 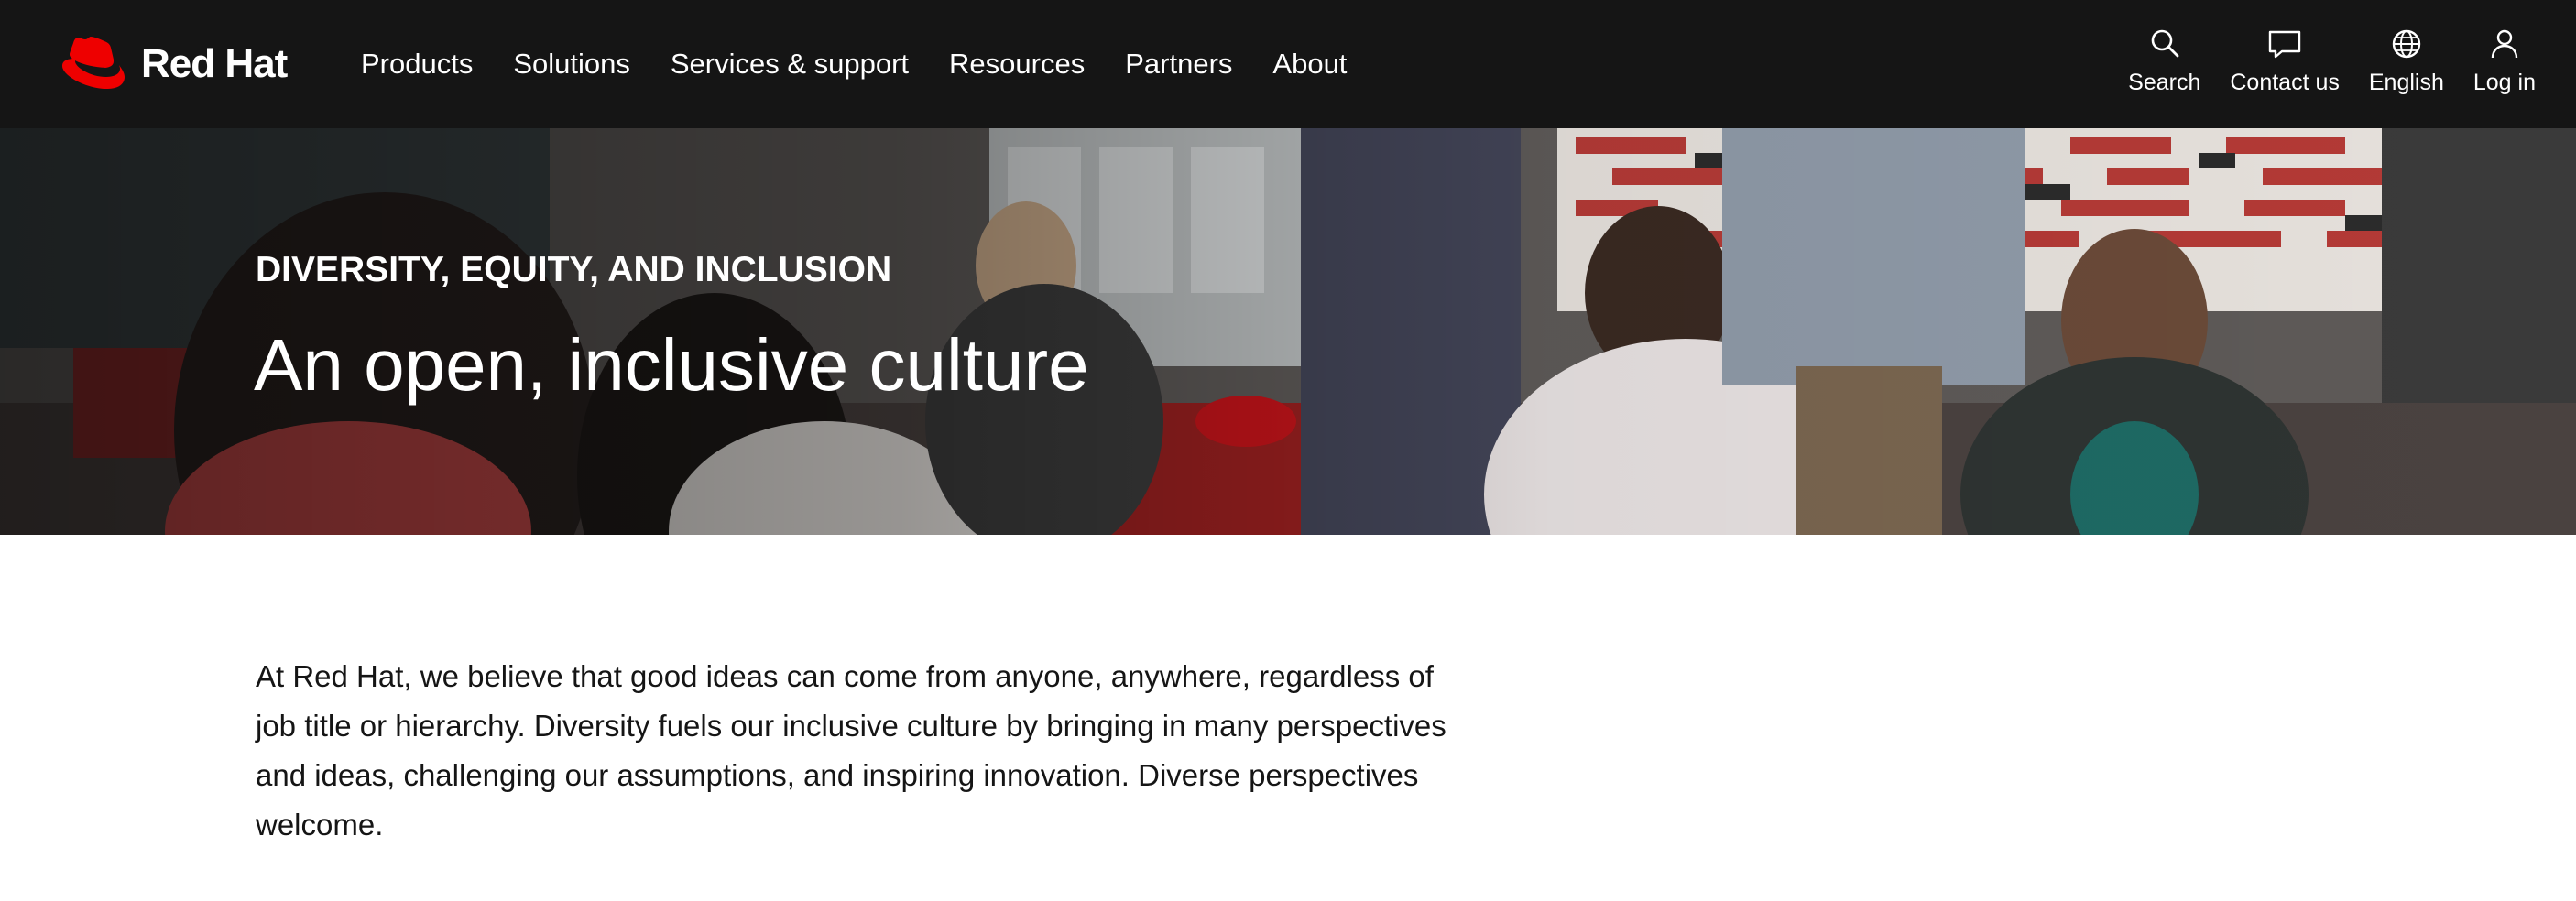 I want to click on red-hat-logo-link: Red Hat, so click(x=169, y=64).